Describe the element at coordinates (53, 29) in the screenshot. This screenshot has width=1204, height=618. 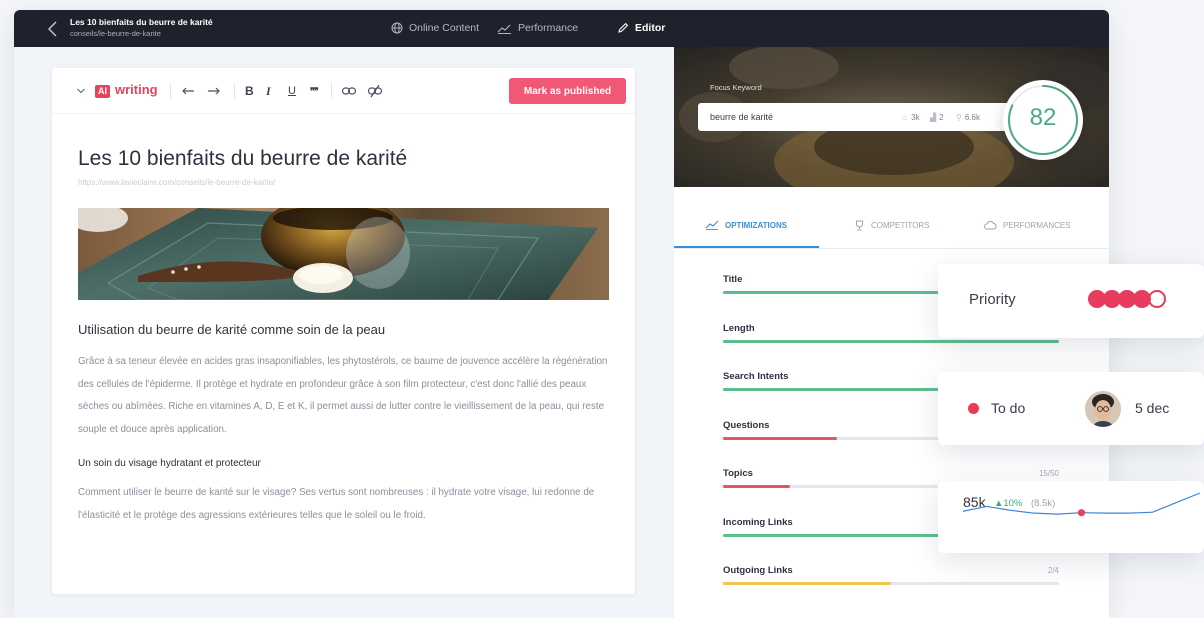
I see `back-arrow-icon` at that location.